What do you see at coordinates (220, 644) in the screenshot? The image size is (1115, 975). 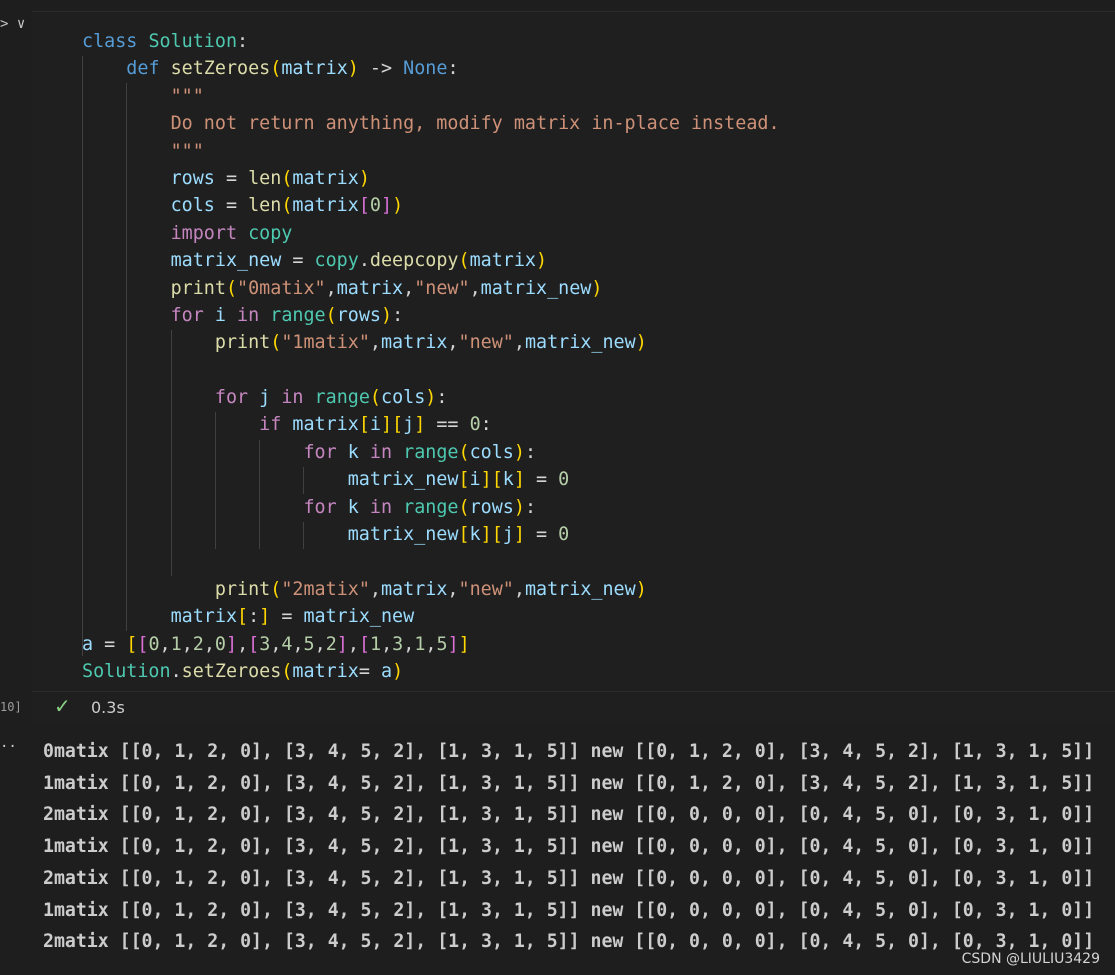 I see `code-token: 0` at bounding box center [220, 644].